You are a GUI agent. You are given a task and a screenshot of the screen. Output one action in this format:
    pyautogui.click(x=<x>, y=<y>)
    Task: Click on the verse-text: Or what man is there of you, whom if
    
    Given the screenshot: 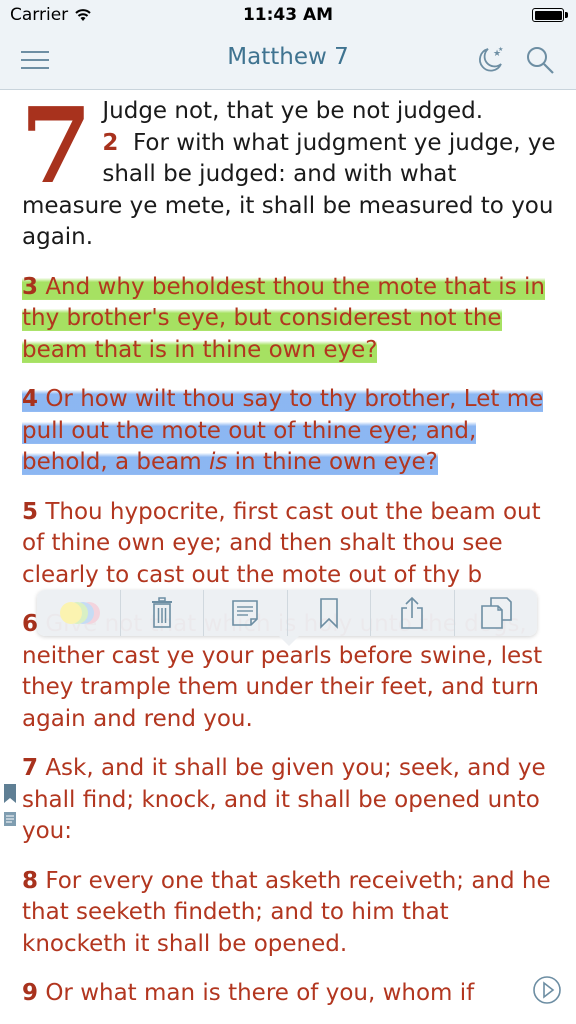 What is the action you would take?
    pyautogui.click(x=260, y=993)
    